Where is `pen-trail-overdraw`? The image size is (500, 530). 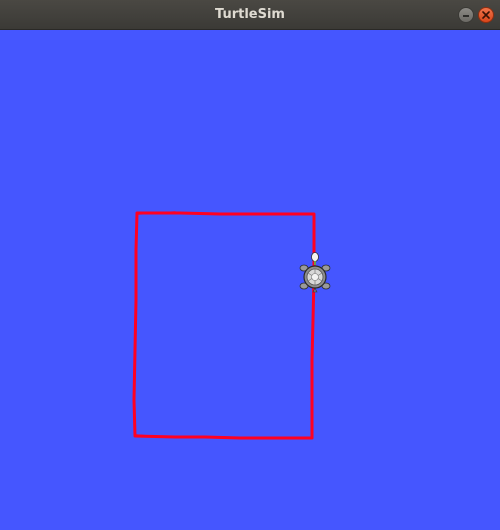 pen-trail-overdraw is located at coordinates (170, 324).